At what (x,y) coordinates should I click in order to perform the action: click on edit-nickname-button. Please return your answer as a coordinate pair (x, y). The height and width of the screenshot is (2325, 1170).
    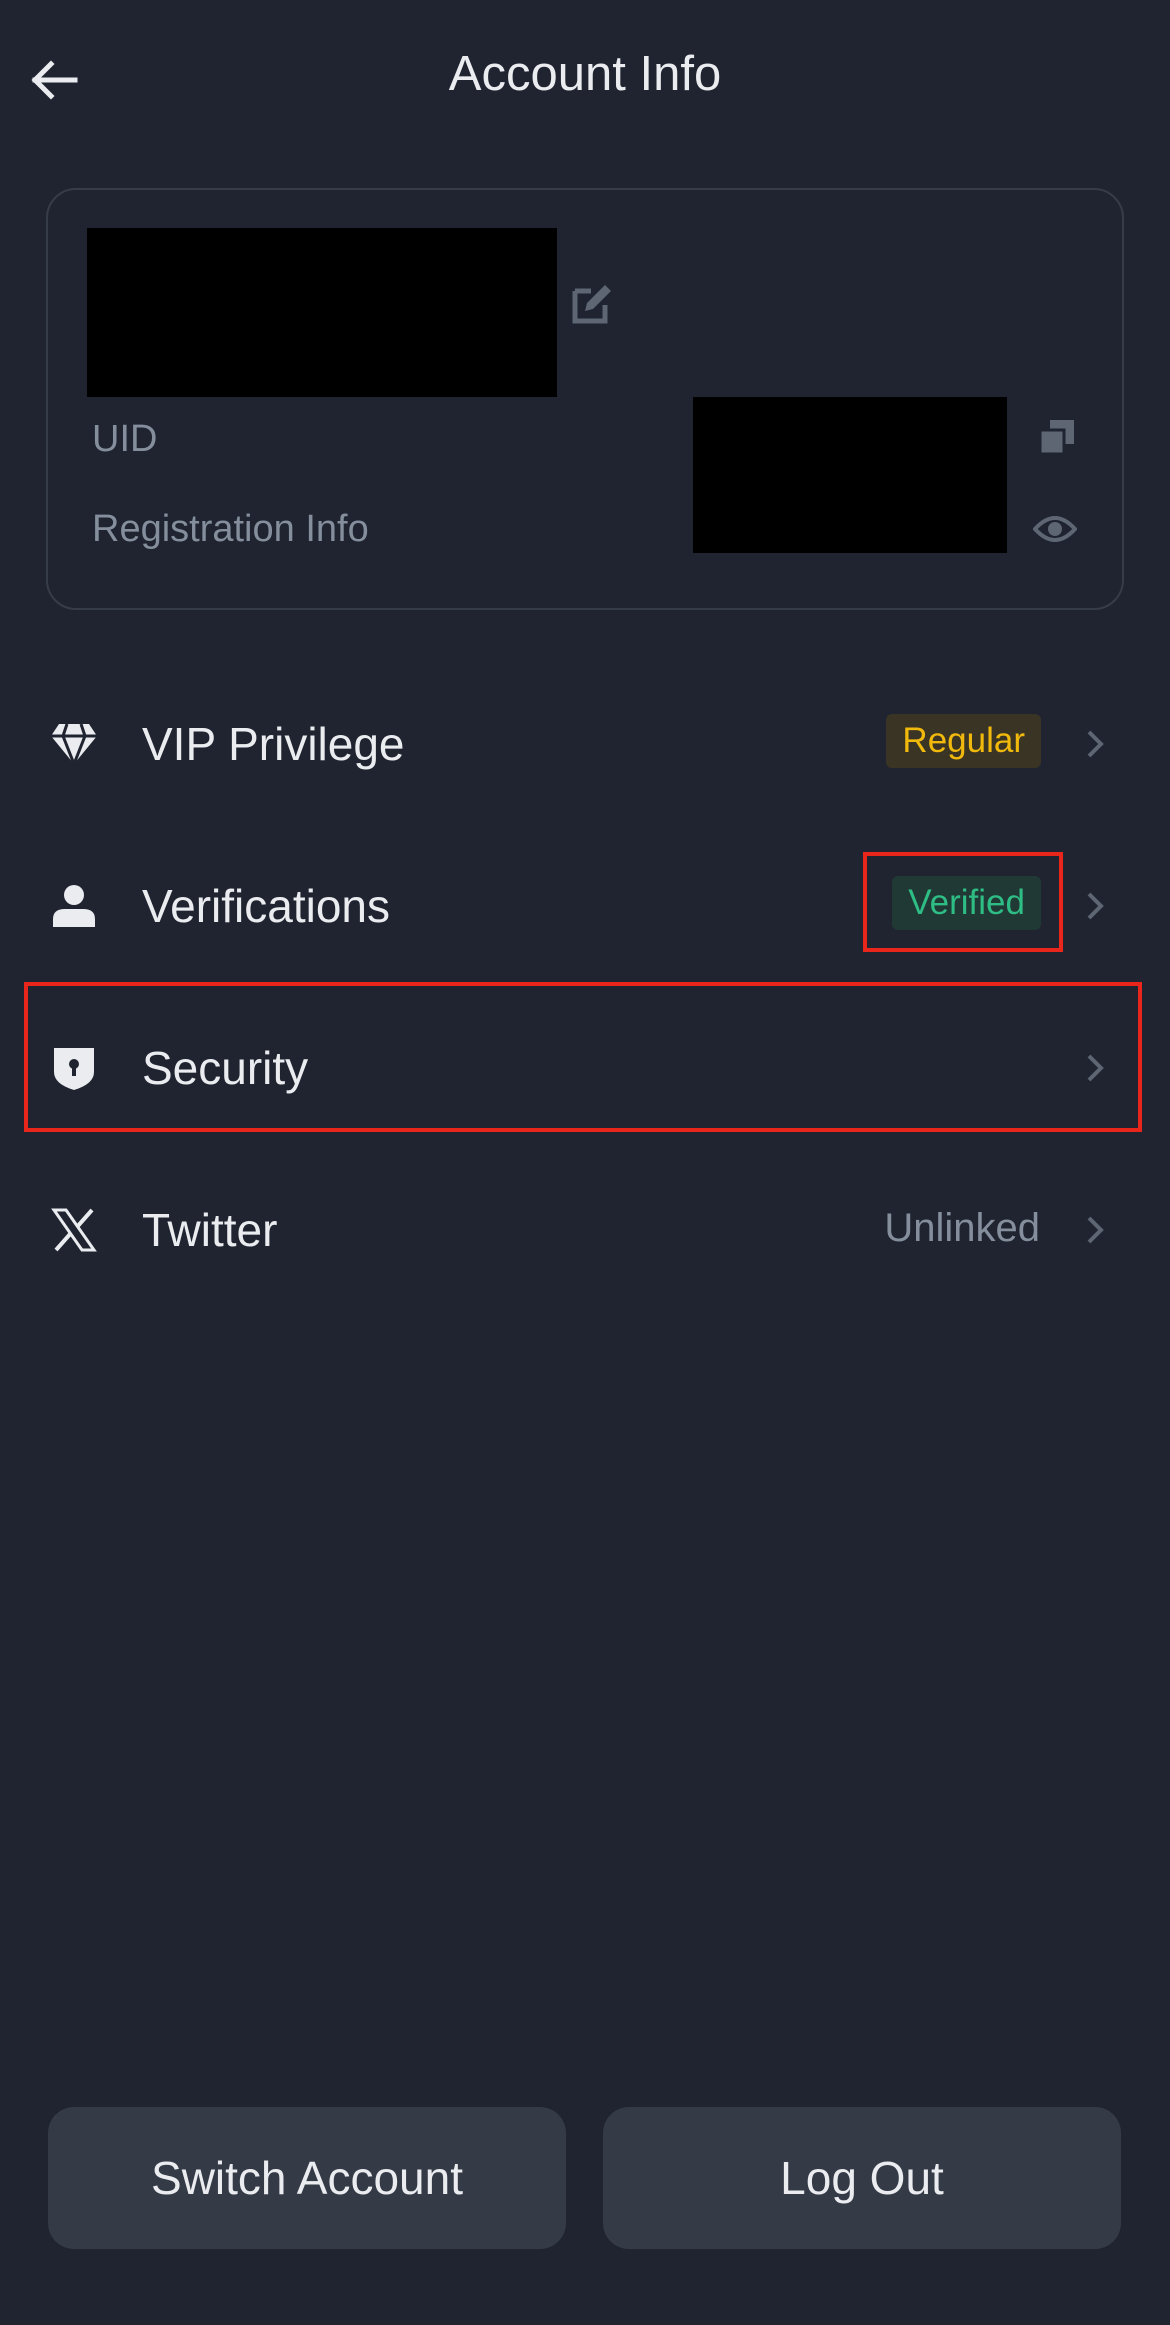
    Looking at the image, I should click on (593, 303).